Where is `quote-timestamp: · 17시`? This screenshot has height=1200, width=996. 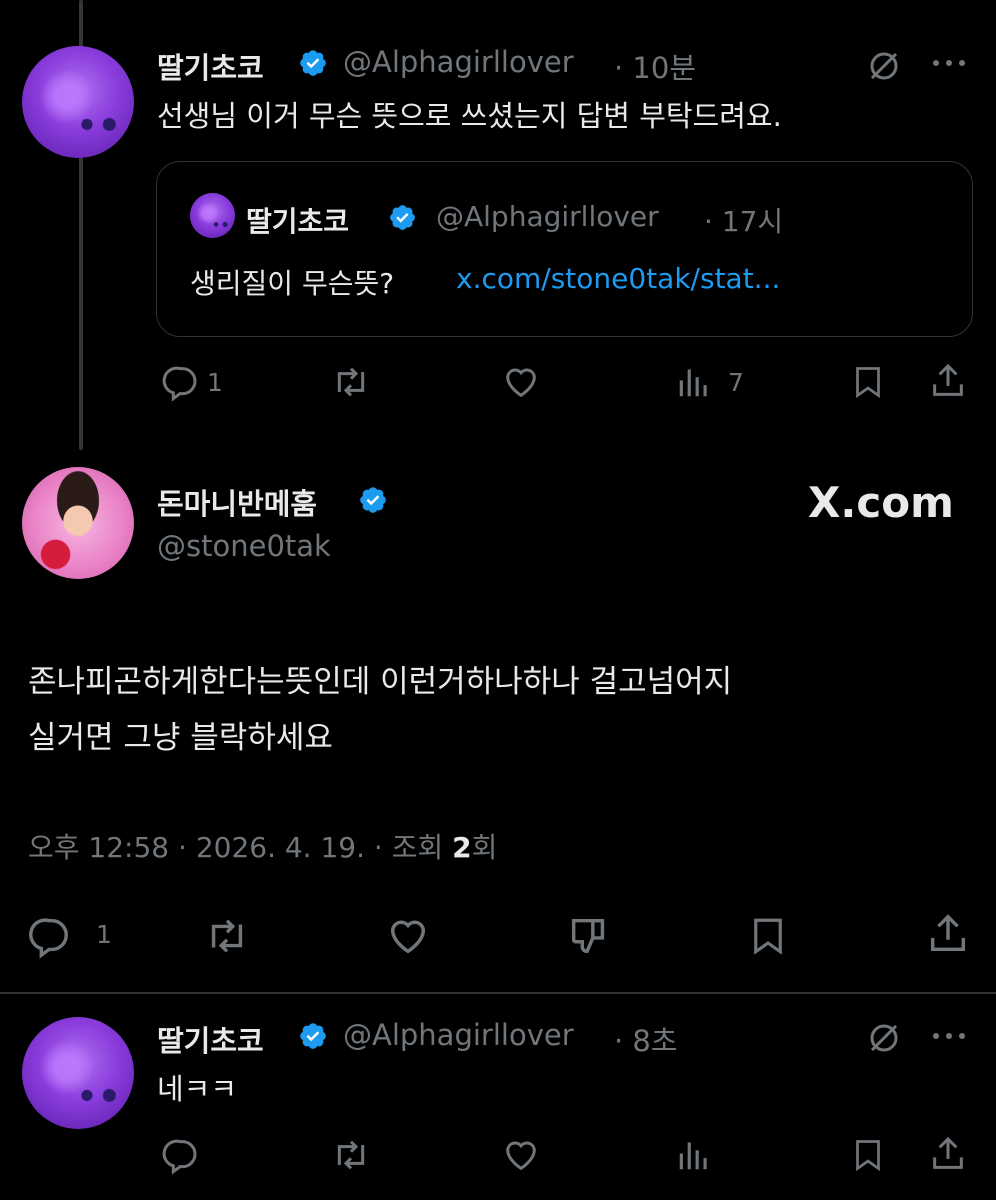
quote-timestamp: · 17시 is located at coordinates (744, 221).